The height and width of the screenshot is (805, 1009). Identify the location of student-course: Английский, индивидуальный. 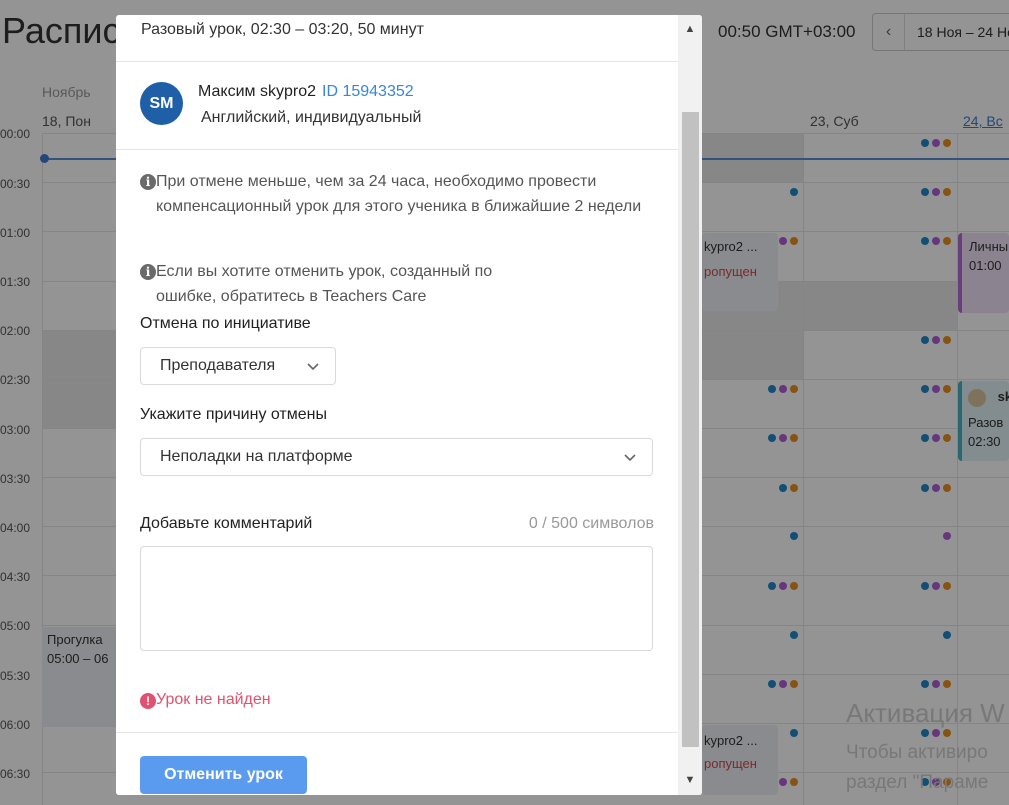
(311, 117).